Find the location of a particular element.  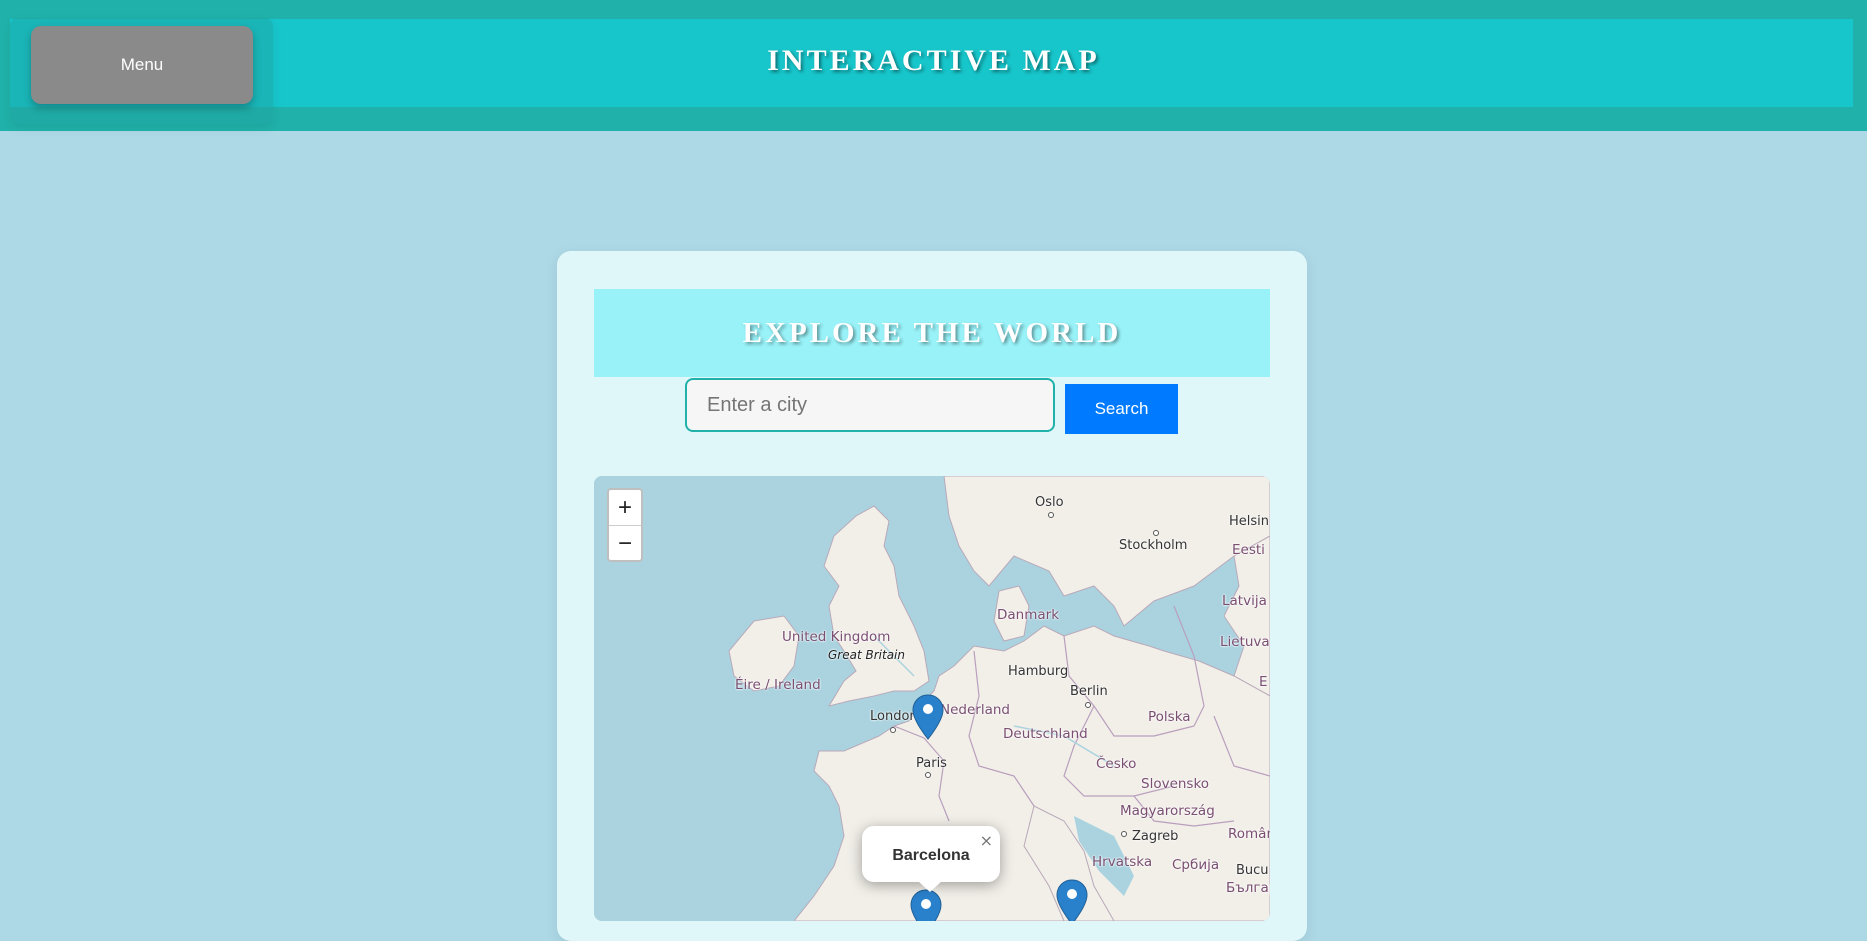

map-marker-barcelona is located at coordinates (926, 905).